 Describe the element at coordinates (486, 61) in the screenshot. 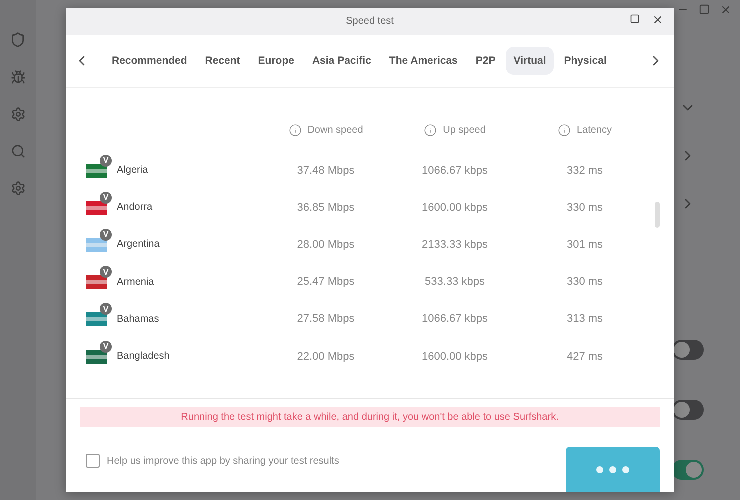

I see `tab: P2P` at that location.